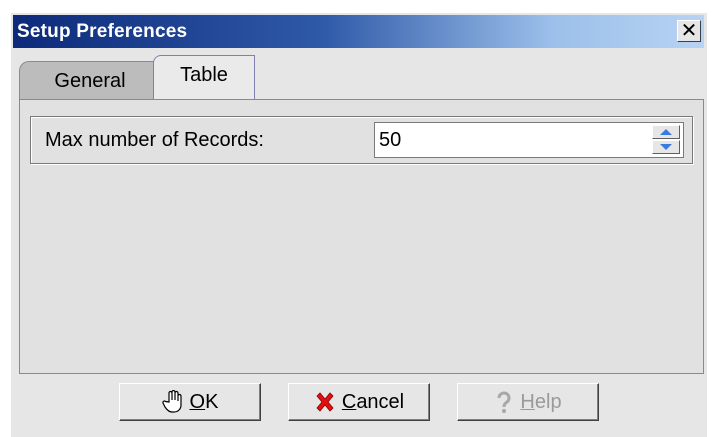  Describe the element at coordinates (204, 75) in the screenshot. I see `tab-table-label: Table` at that location.